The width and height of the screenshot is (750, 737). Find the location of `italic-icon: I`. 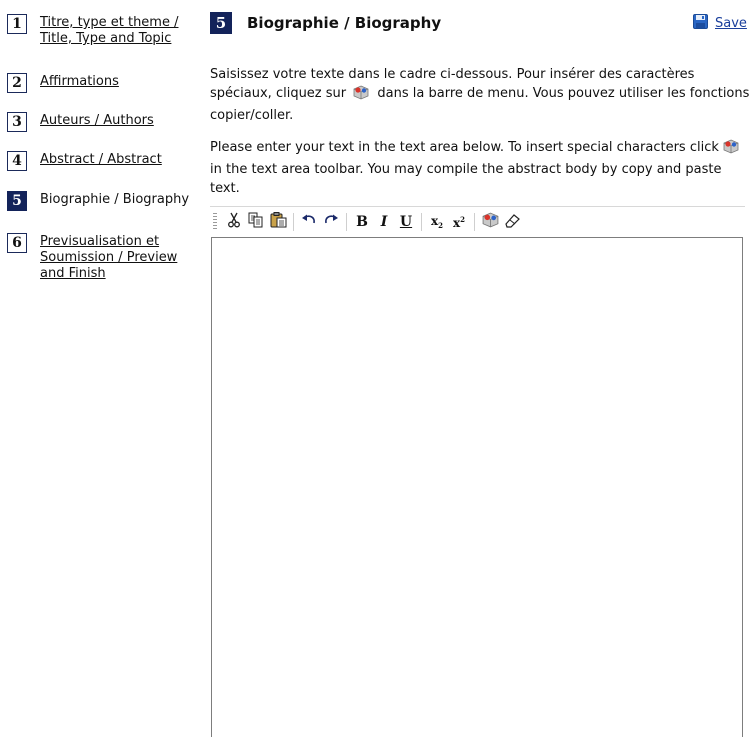

italic-icon: I is located at coordinates (384, 222).